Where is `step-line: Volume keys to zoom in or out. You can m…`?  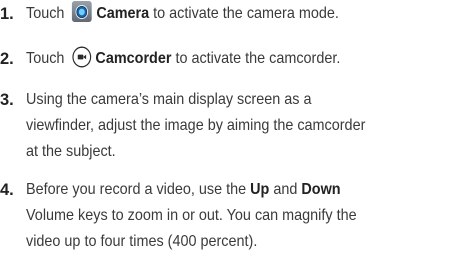 step-line: Volume keys to zoom in or out. You can m… is located at coordinates (191, 215).